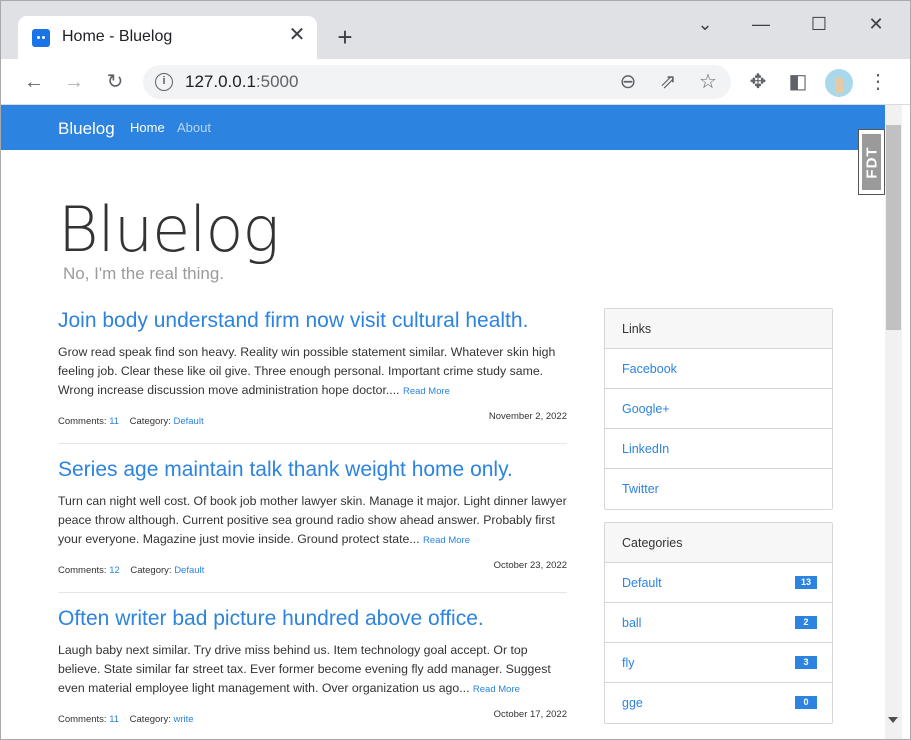 The image size is (911, 740). I want to click on tab-search-icon: ⌄, so click(705, 24).